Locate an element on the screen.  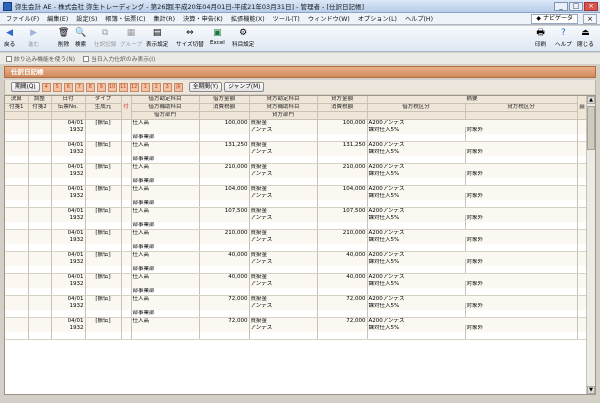
month-button: 12 is located at coordinates (134, 87).